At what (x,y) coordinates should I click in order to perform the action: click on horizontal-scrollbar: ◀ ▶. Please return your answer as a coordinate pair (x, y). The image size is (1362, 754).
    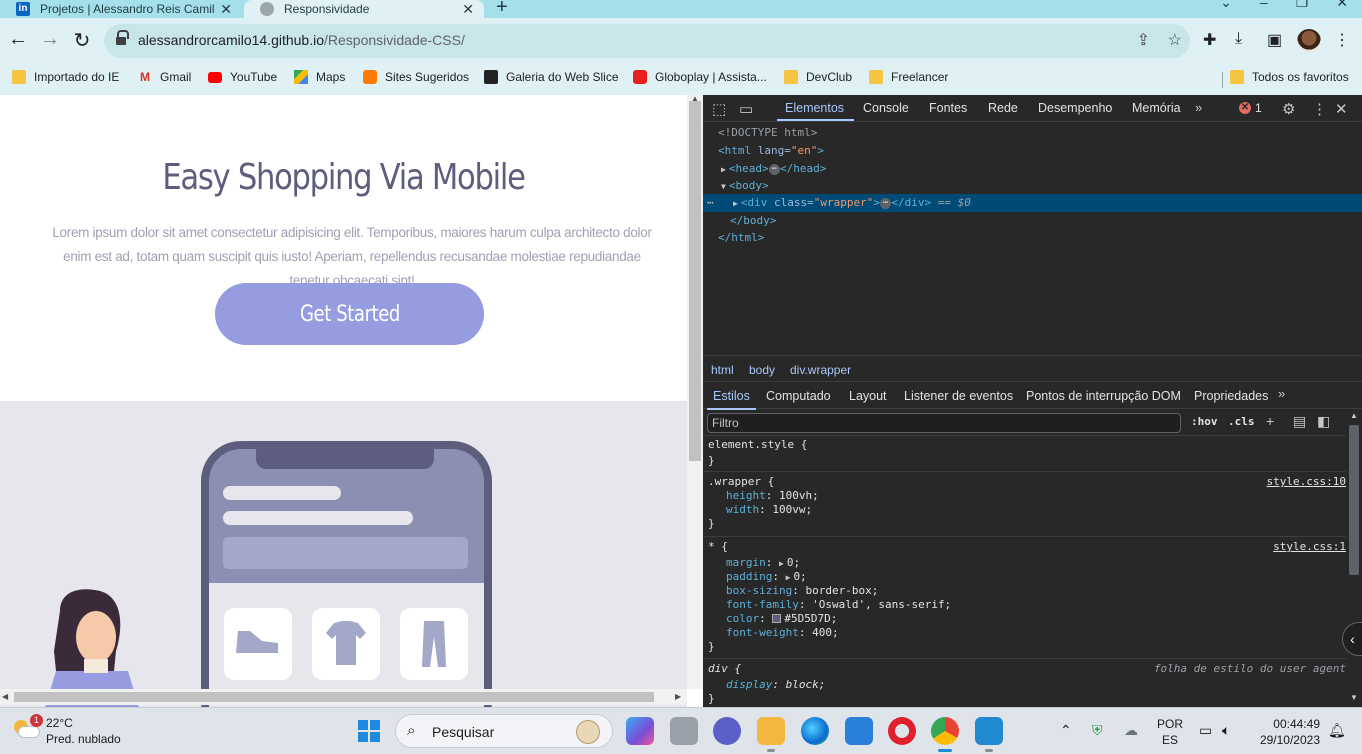
    Looking at the image, I should click on (343, 697).